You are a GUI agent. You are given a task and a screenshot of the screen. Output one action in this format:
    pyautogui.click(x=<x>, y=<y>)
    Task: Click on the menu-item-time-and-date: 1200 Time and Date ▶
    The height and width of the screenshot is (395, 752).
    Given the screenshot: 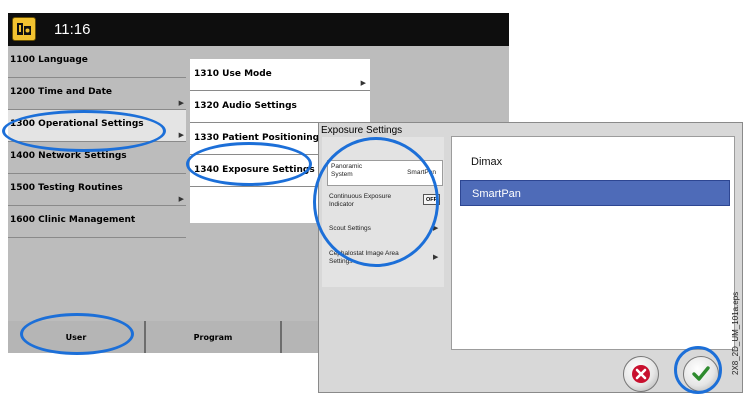 What is the action you would take?
    pyautogui.click(x=97, y=94)
    